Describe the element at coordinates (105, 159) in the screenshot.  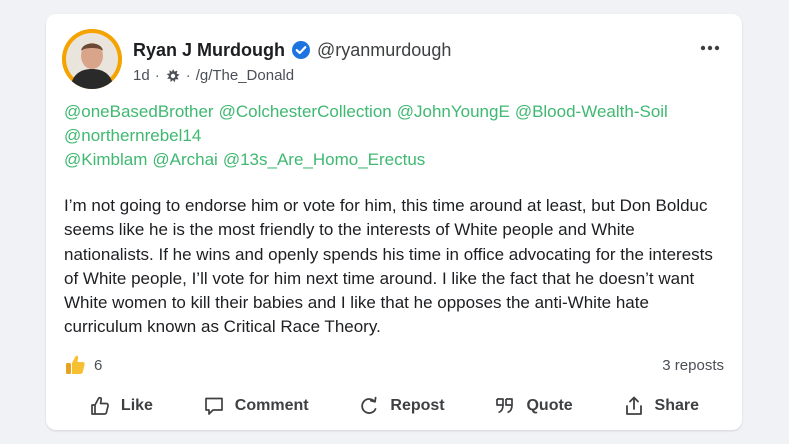
I see `mention-link: @Kimblam` at that location.